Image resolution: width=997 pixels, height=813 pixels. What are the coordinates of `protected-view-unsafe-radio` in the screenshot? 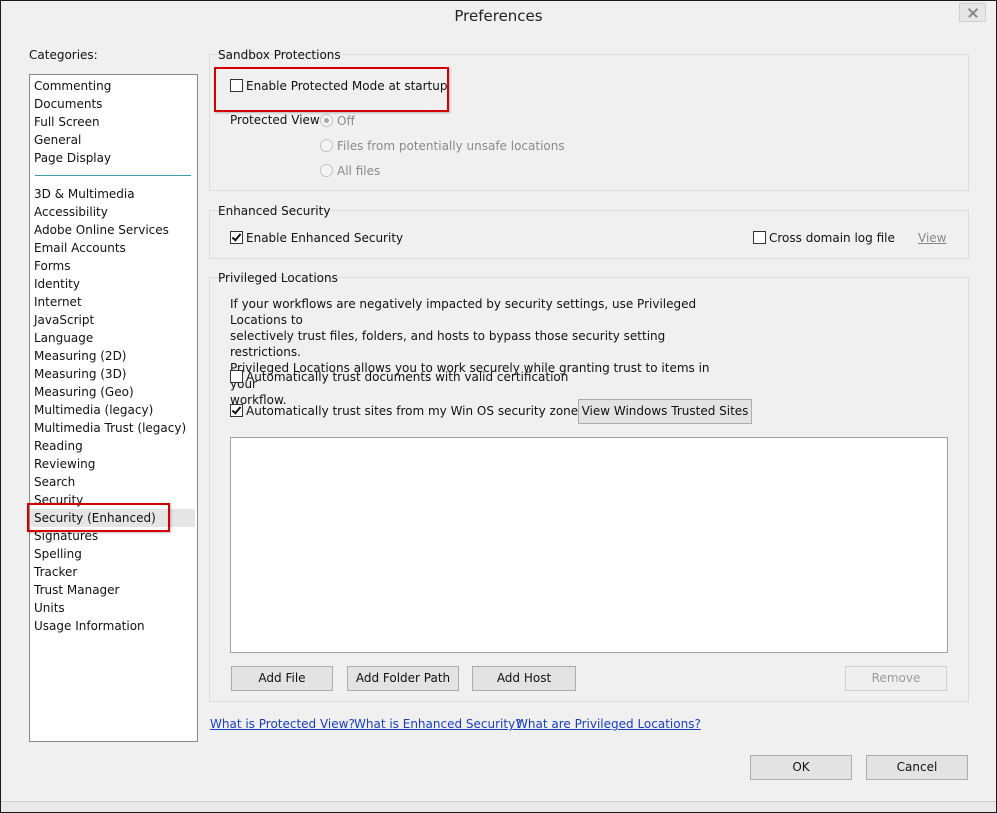 It's located at (326, 145).